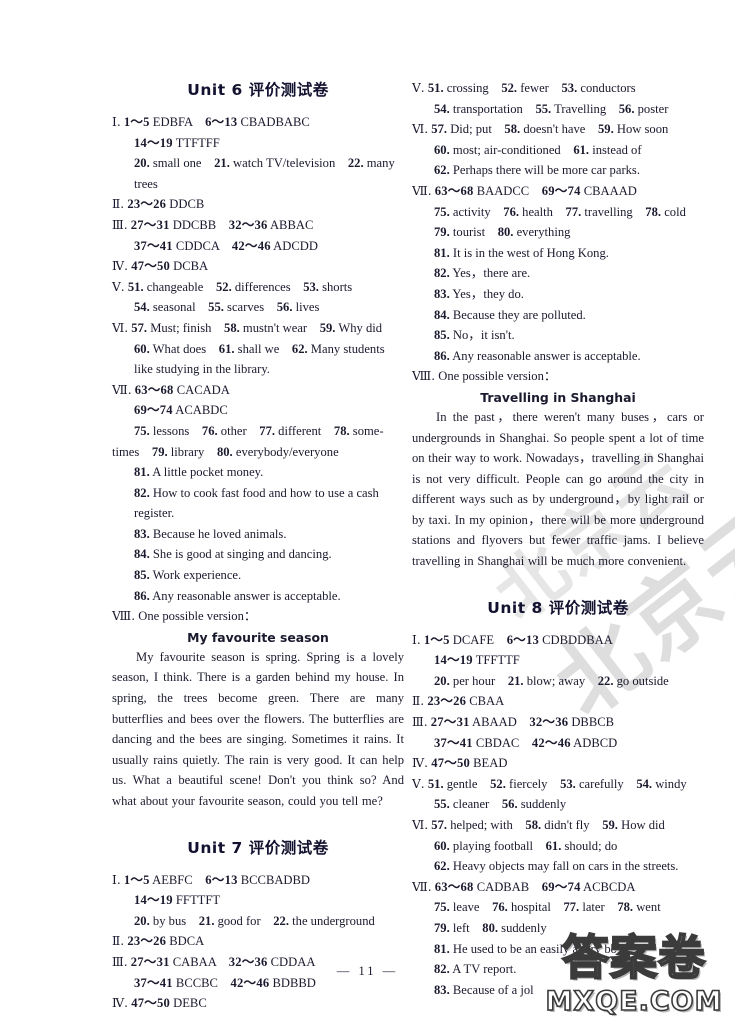 This screenshot has height=1031, width=735. What do you see at coordinates (439, 129) in the screenshot?
I see `question-number: 57.` at bounding box center [439, 129].